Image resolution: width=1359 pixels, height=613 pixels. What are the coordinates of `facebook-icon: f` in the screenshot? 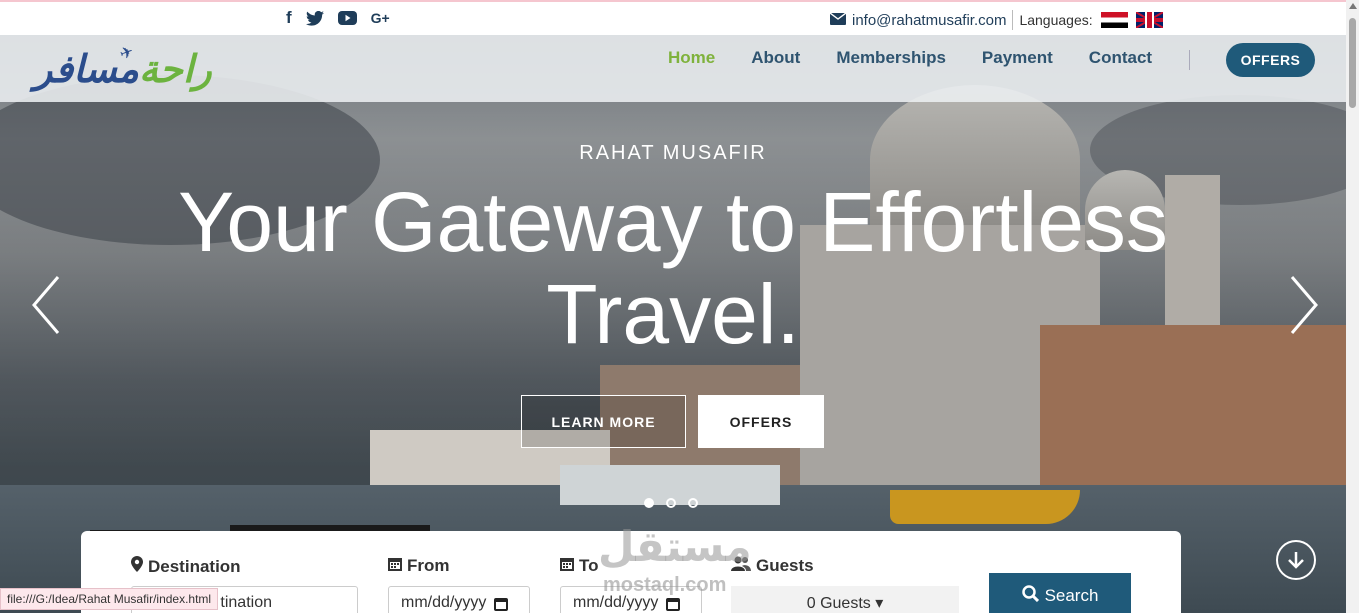 It's located at (289, 17).